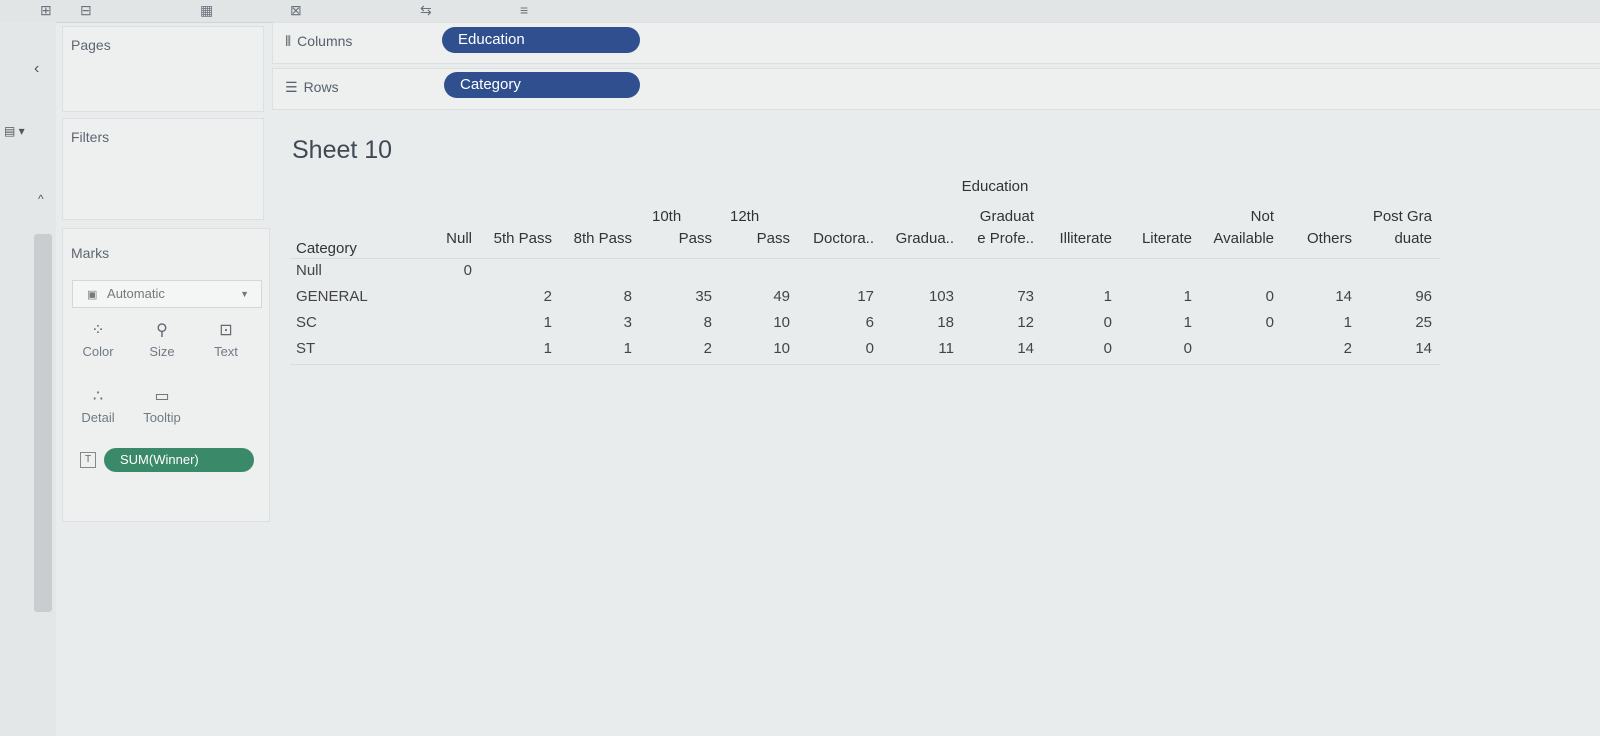 The height and width of the screenshot is (736, 1600). I want to click on column-header-line: Not, so click(1262, 216).